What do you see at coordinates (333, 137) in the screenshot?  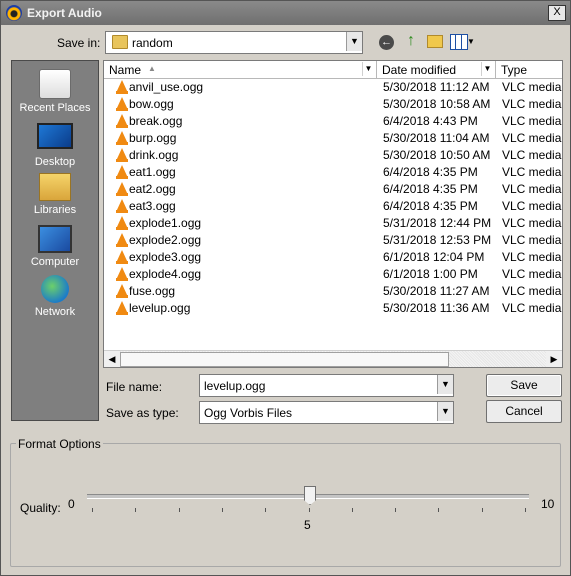 I see `file-row: burp.ogg 5/30/2018 11:04 AM VLC media file` at bounding box center [333, 137].